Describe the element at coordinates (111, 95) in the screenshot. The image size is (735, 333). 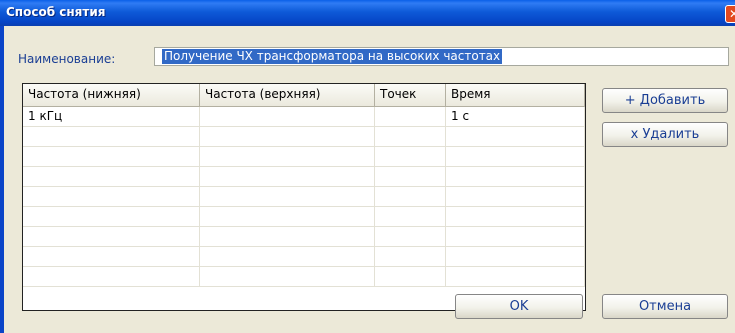
I see `column-header-lower-frequency: Частота (нижняя)` at that location.